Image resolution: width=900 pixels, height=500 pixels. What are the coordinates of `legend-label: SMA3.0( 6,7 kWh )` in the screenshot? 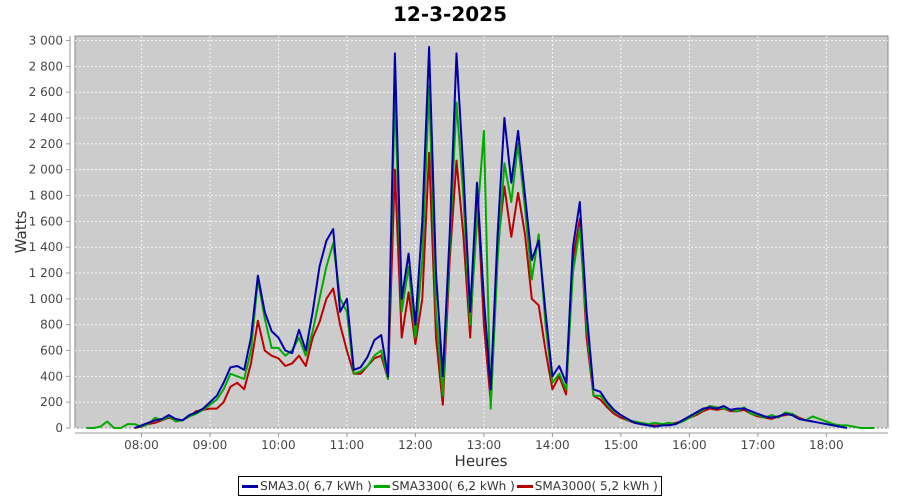 It's located at (316, 486).